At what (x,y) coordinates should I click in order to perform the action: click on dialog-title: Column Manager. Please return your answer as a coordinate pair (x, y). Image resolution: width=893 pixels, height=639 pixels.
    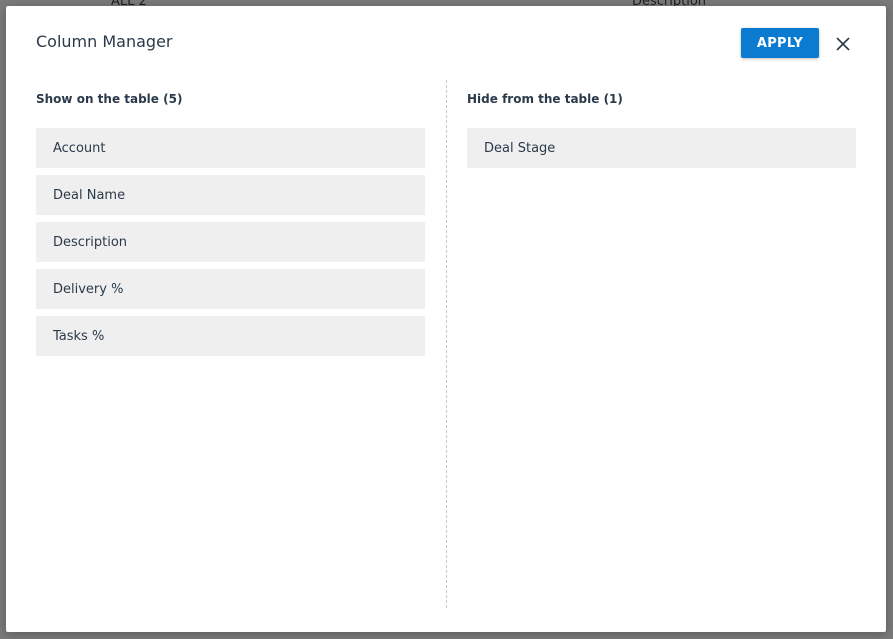
    Looking at the image, I should click on (104, 41).